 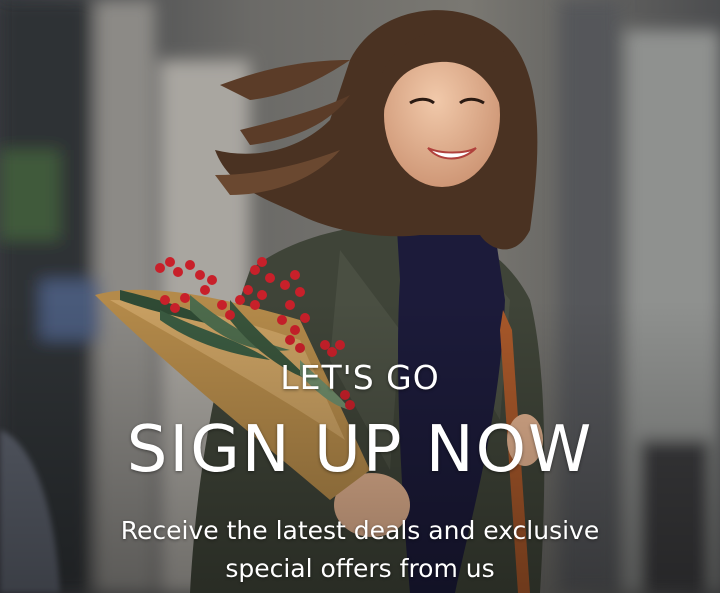 I want to click on offer-description-line-2: special offers from us, so click(x=360, y=568).